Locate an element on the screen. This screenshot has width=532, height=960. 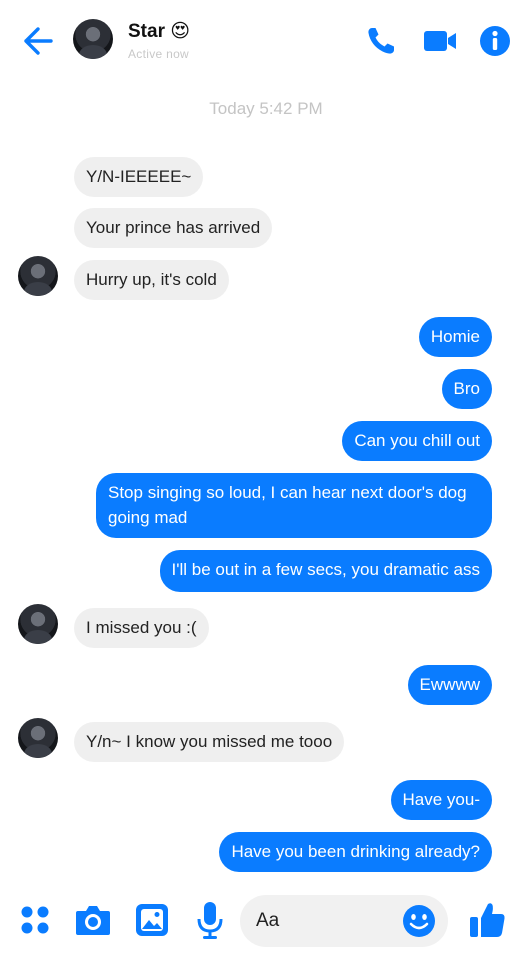
sent-message: Can you chill out is located at coordinates (417, 441).